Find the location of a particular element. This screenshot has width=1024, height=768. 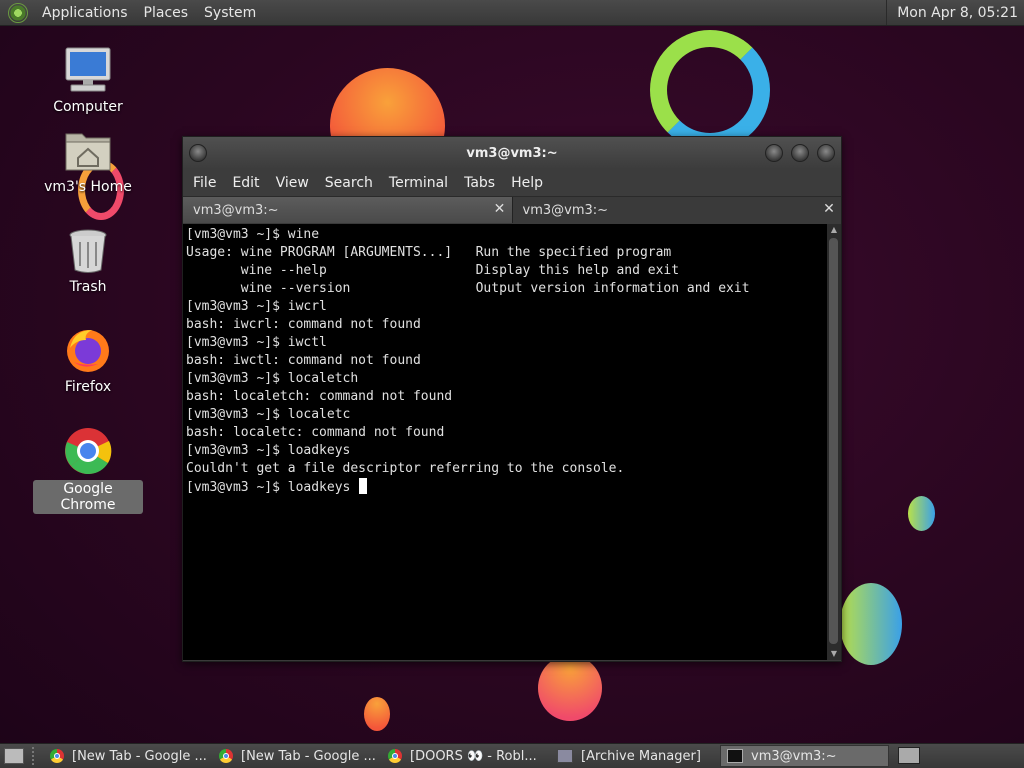

desktop-icon-home: vm3's Home is located at coordinates (88, 162).